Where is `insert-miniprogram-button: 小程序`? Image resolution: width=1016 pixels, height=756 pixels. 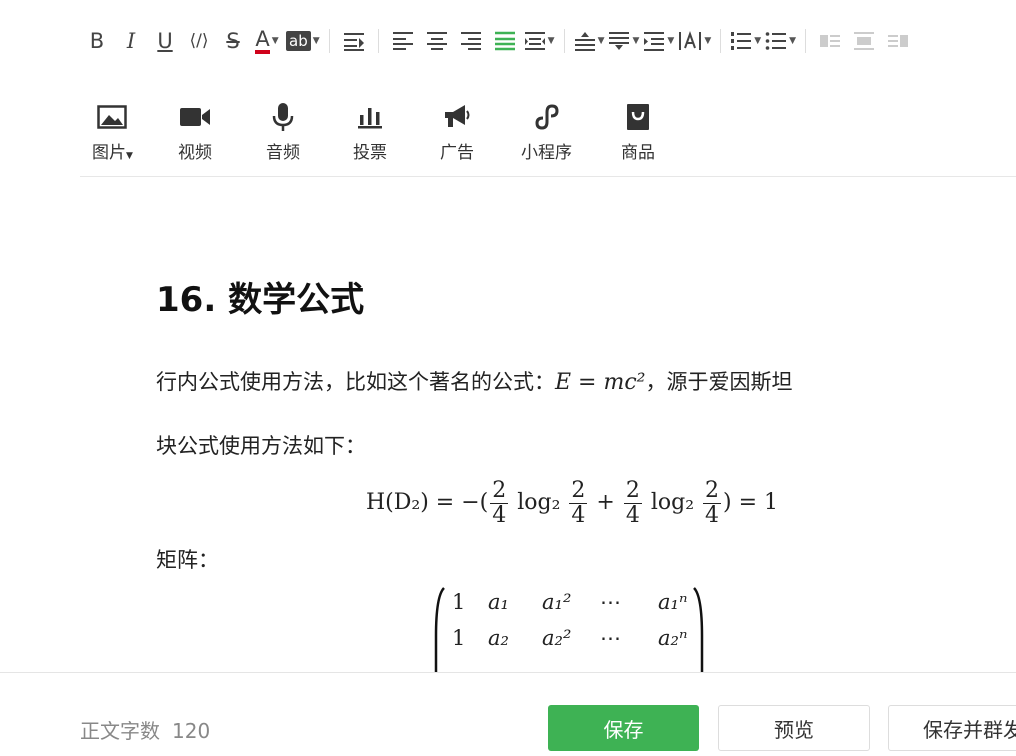
insert-miniprogram-button: 小程序 is located at coordinates (546, 132).